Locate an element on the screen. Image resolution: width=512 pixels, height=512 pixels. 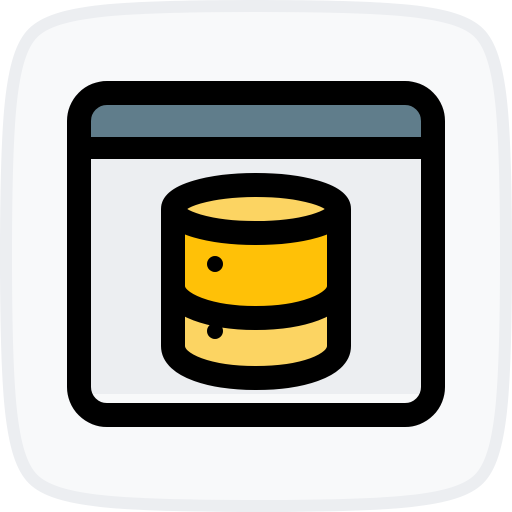
database-lower-indicator-dot is located at coordinates (215, 331).